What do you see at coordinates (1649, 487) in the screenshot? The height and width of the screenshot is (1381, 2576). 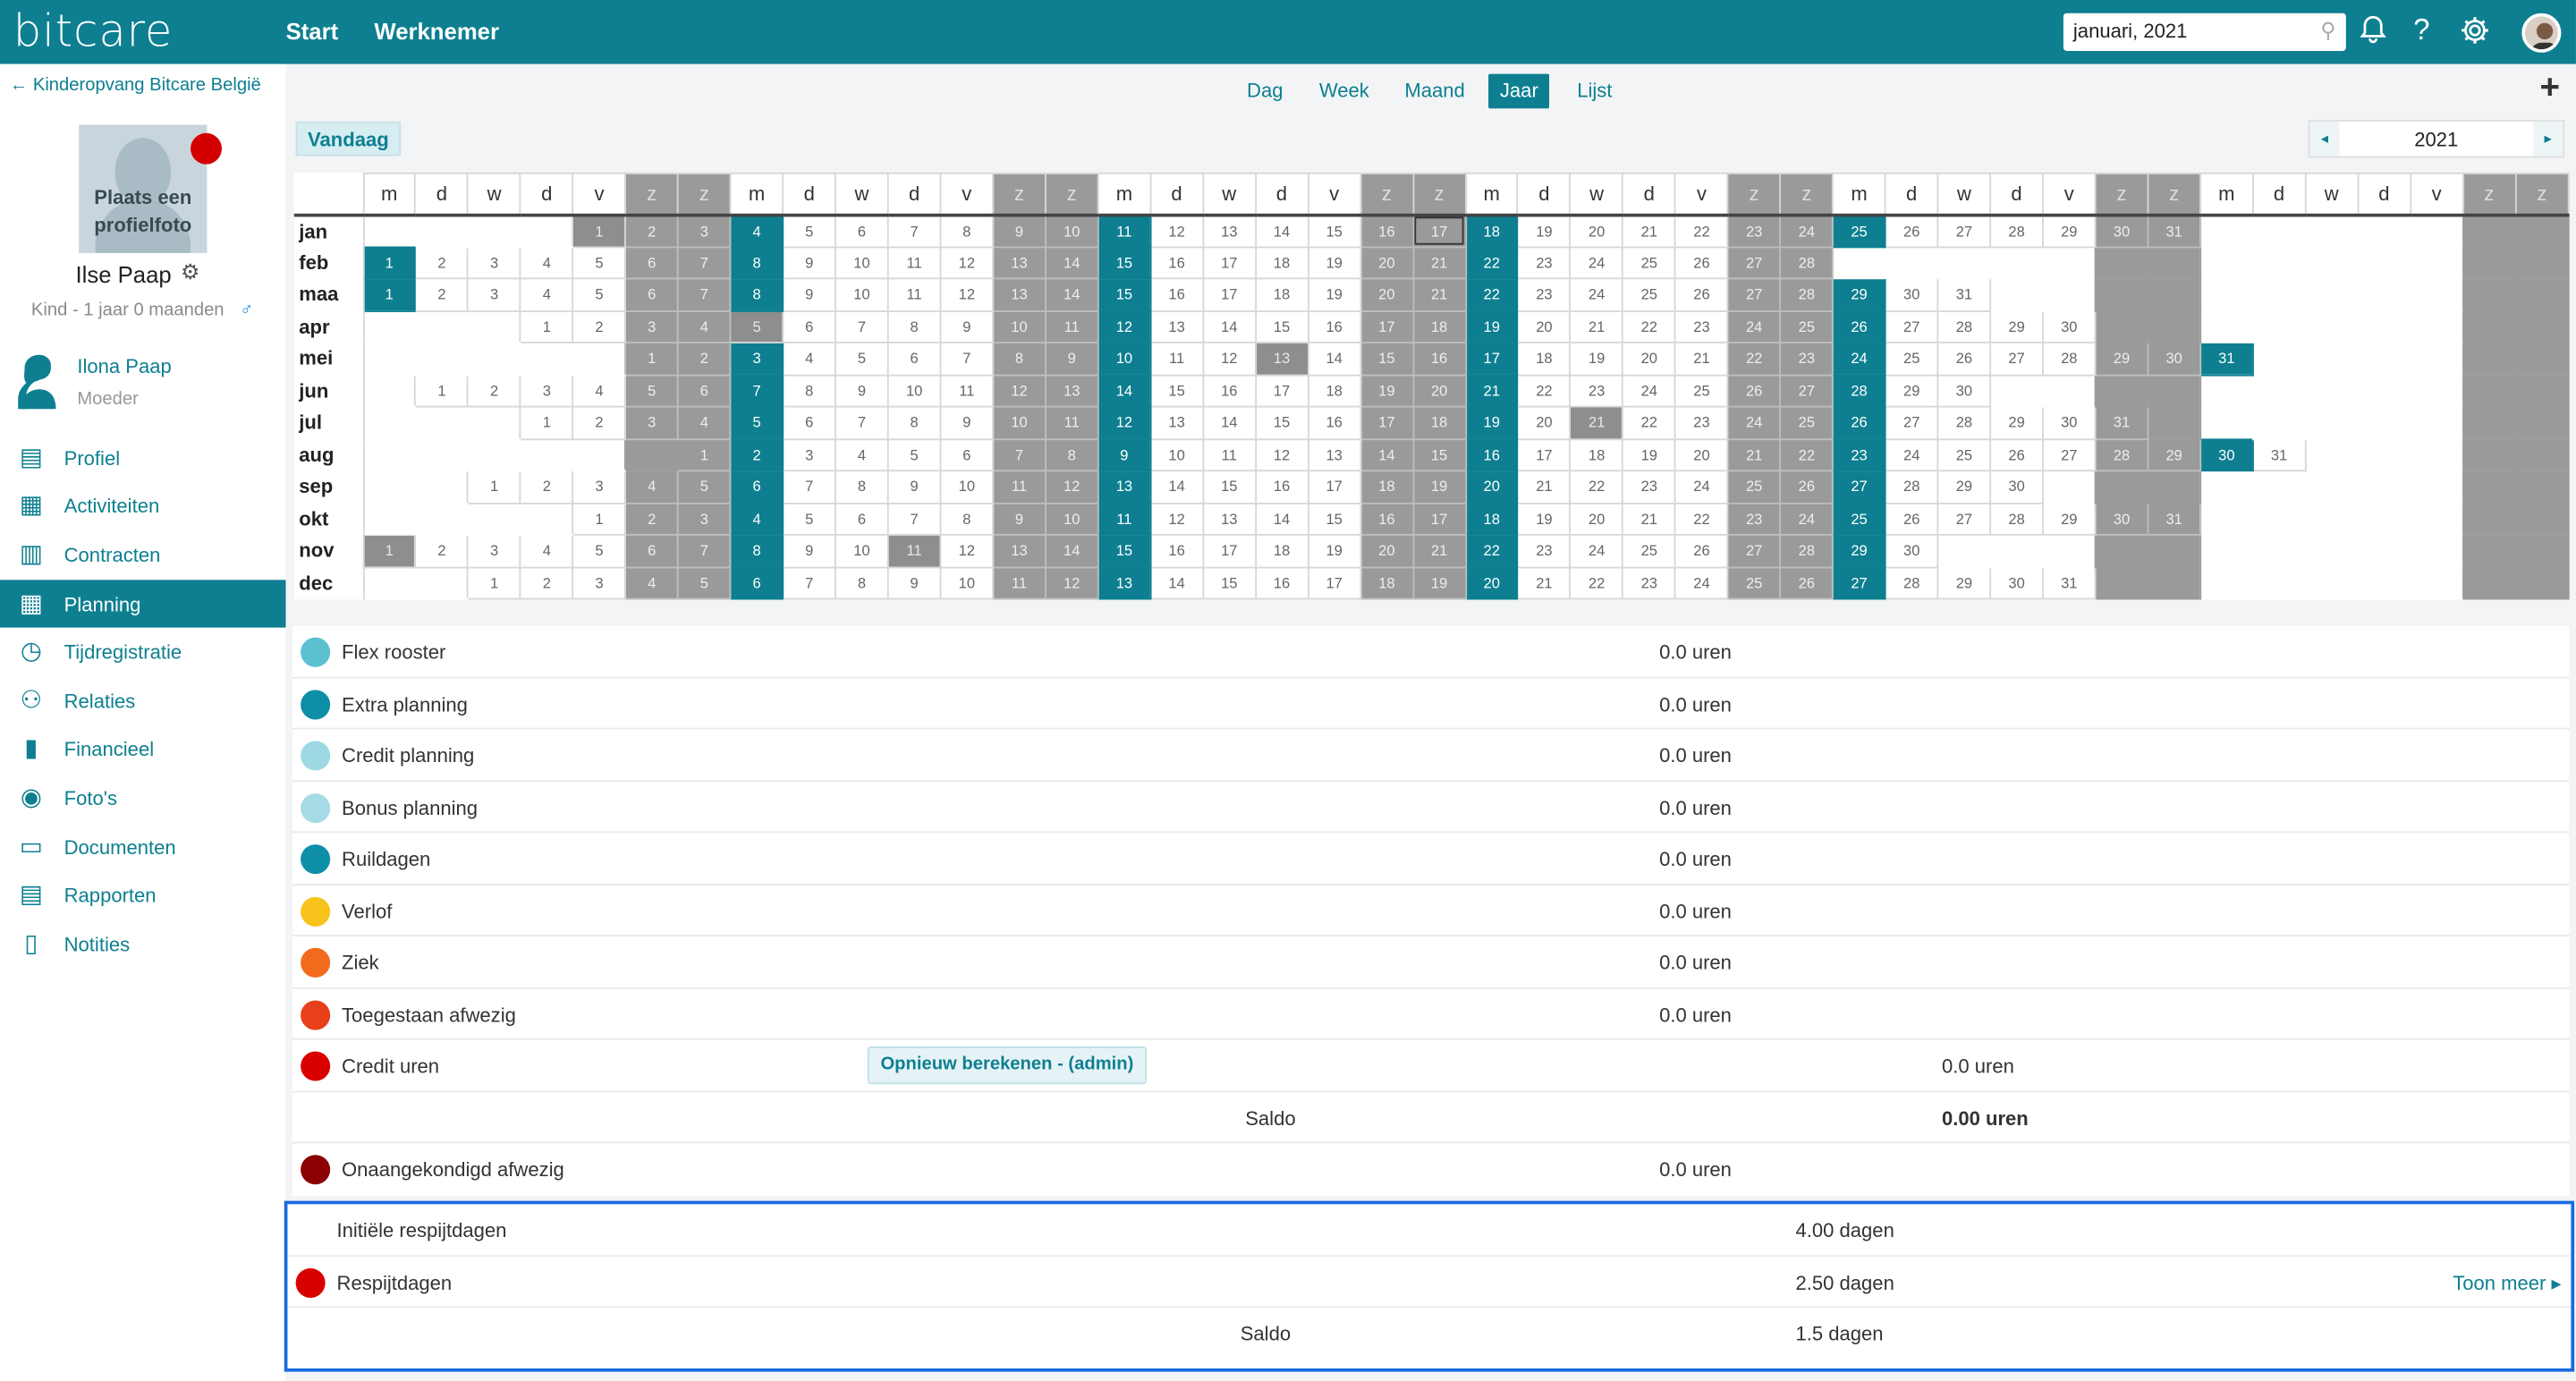 I see `calendar-day: 23` at bounding box center [1649, 487].